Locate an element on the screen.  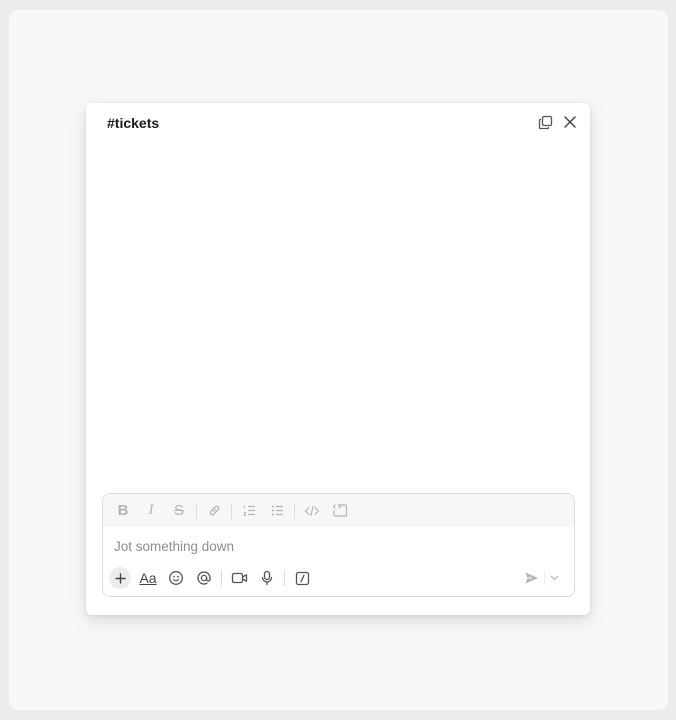
schedule-send-button is located at coordinates (554, 578).